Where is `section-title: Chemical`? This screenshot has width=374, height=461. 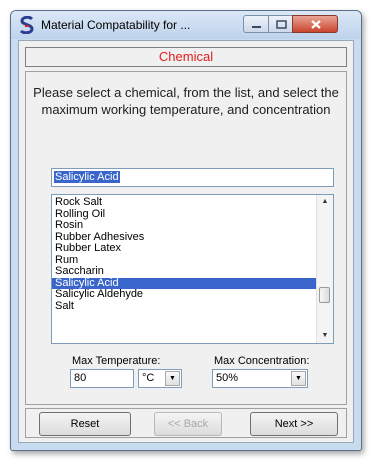 section-title: Chemical is located at coordinates (186, 56).